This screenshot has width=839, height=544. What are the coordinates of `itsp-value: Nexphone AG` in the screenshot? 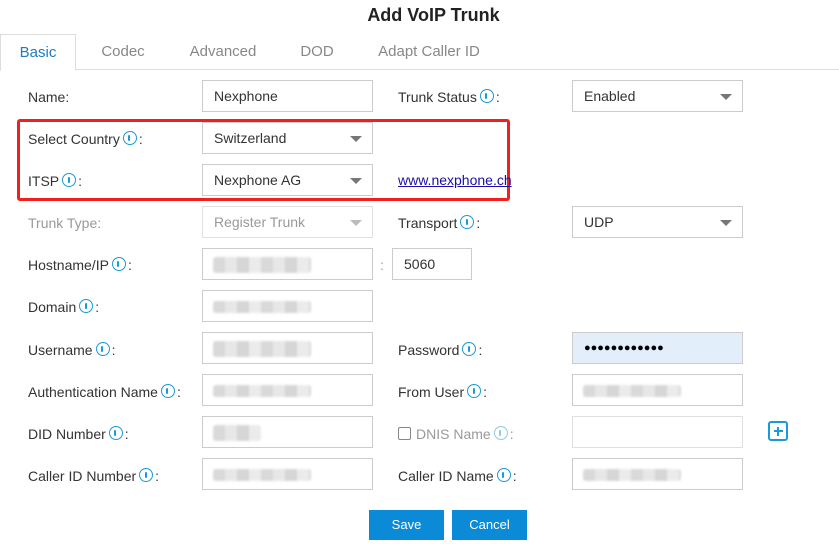 It's located at (258, 180).